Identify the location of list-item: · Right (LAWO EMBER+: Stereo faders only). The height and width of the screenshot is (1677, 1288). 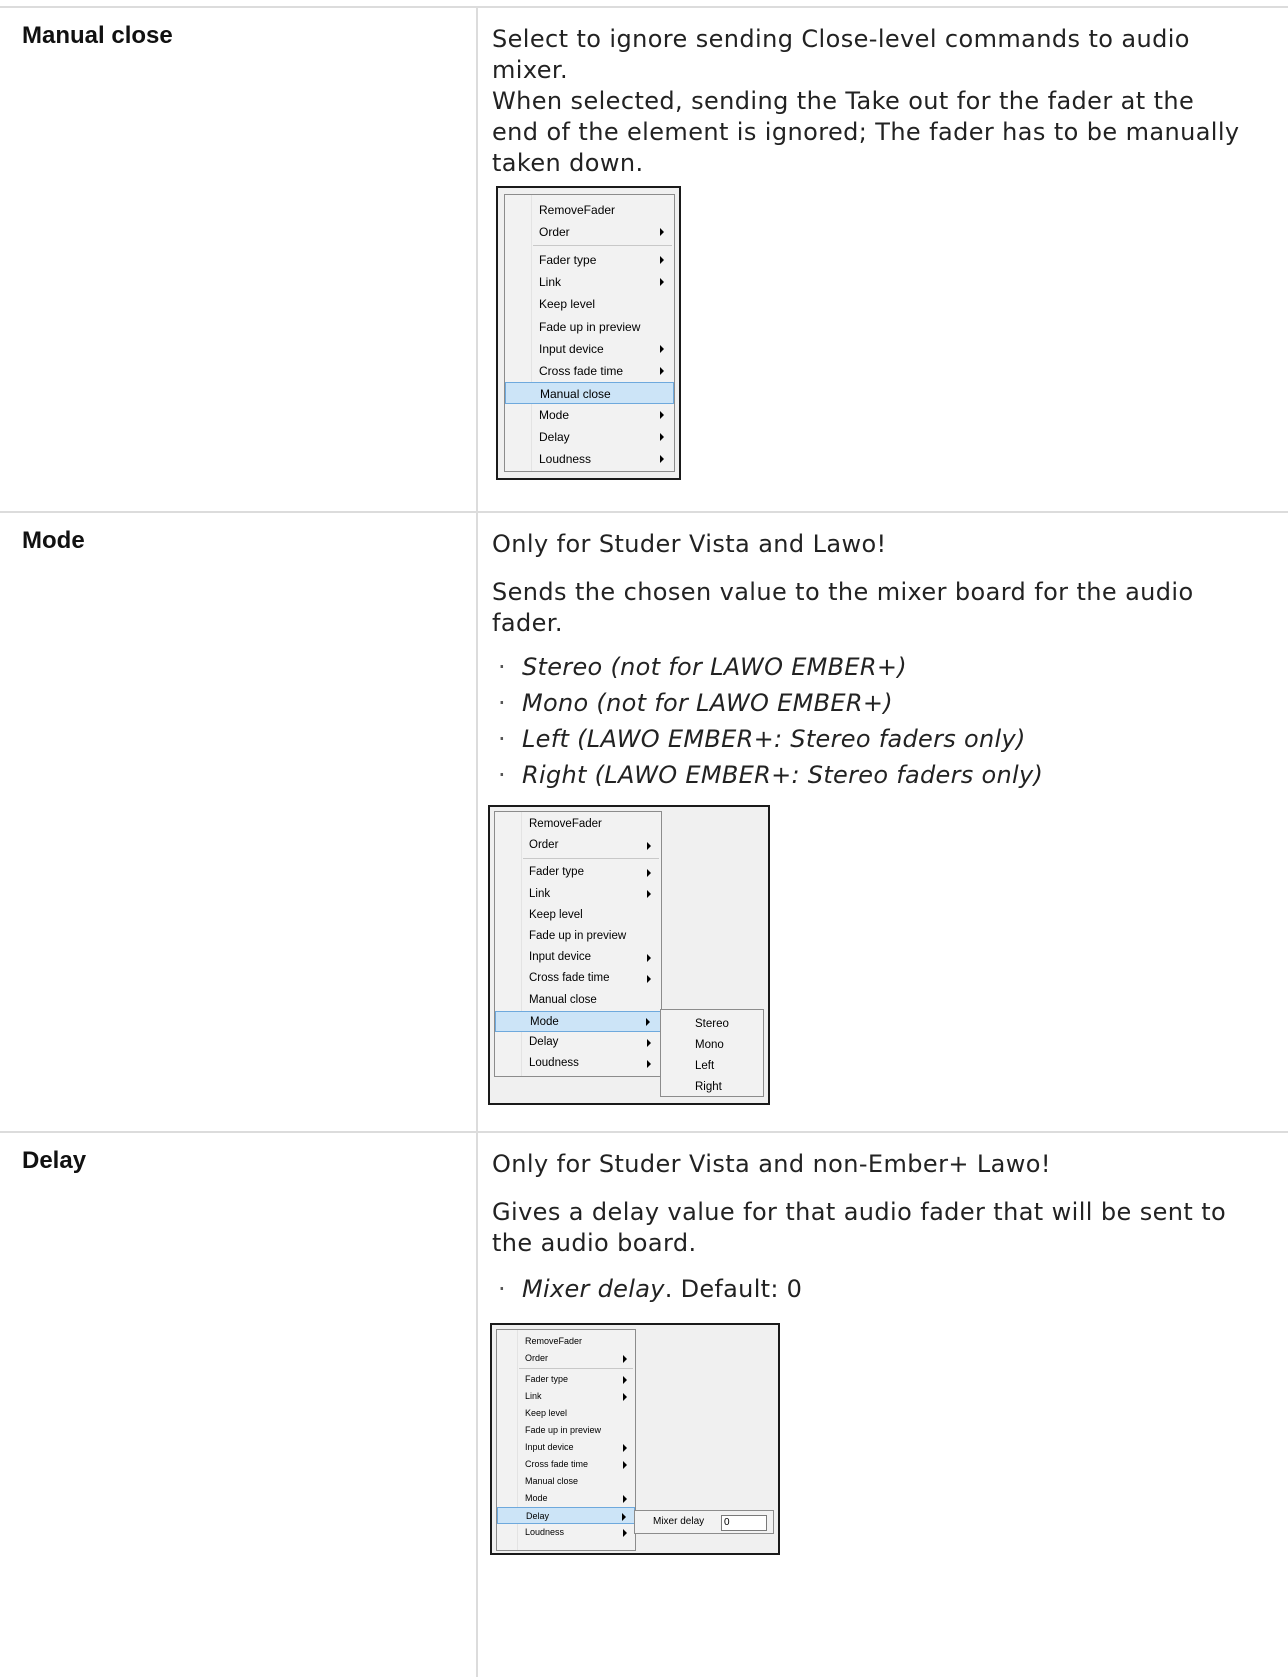
(771, 775).